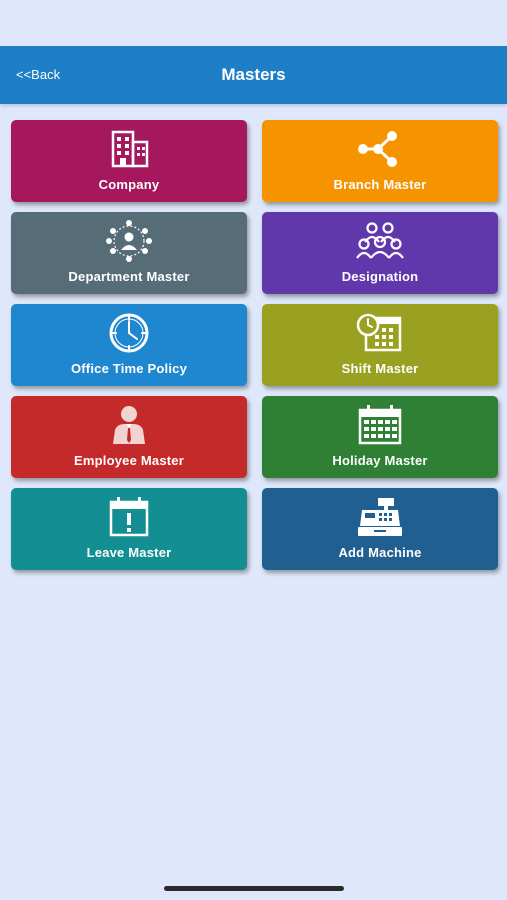 Image resolution: width=507 pixels, height=900 pixels. Describe the element at coordinates (380, 552) in the screenshot. I see `tile-label-add-machine: Add Machine` at that location.